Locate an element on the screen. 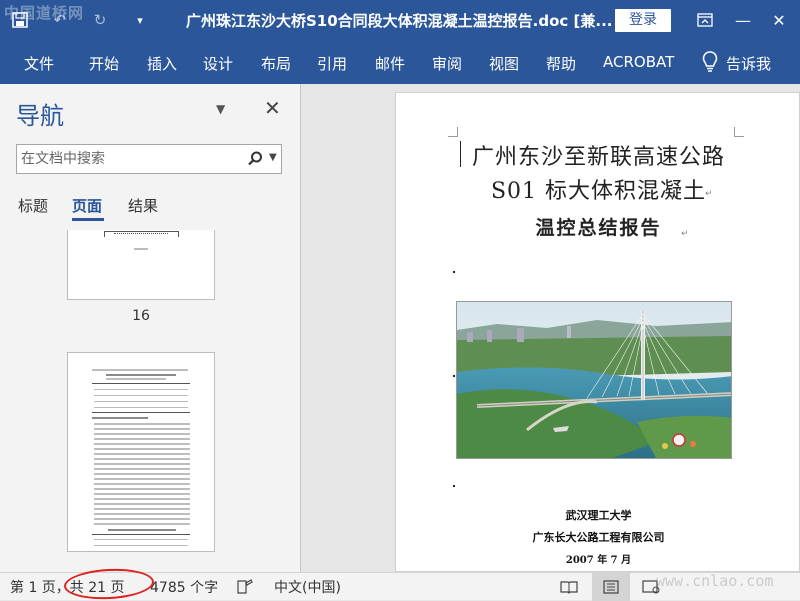 The width and height of the screenshot is (800, 601). redo-icon: ↻ is located at coordinates (100, 20).